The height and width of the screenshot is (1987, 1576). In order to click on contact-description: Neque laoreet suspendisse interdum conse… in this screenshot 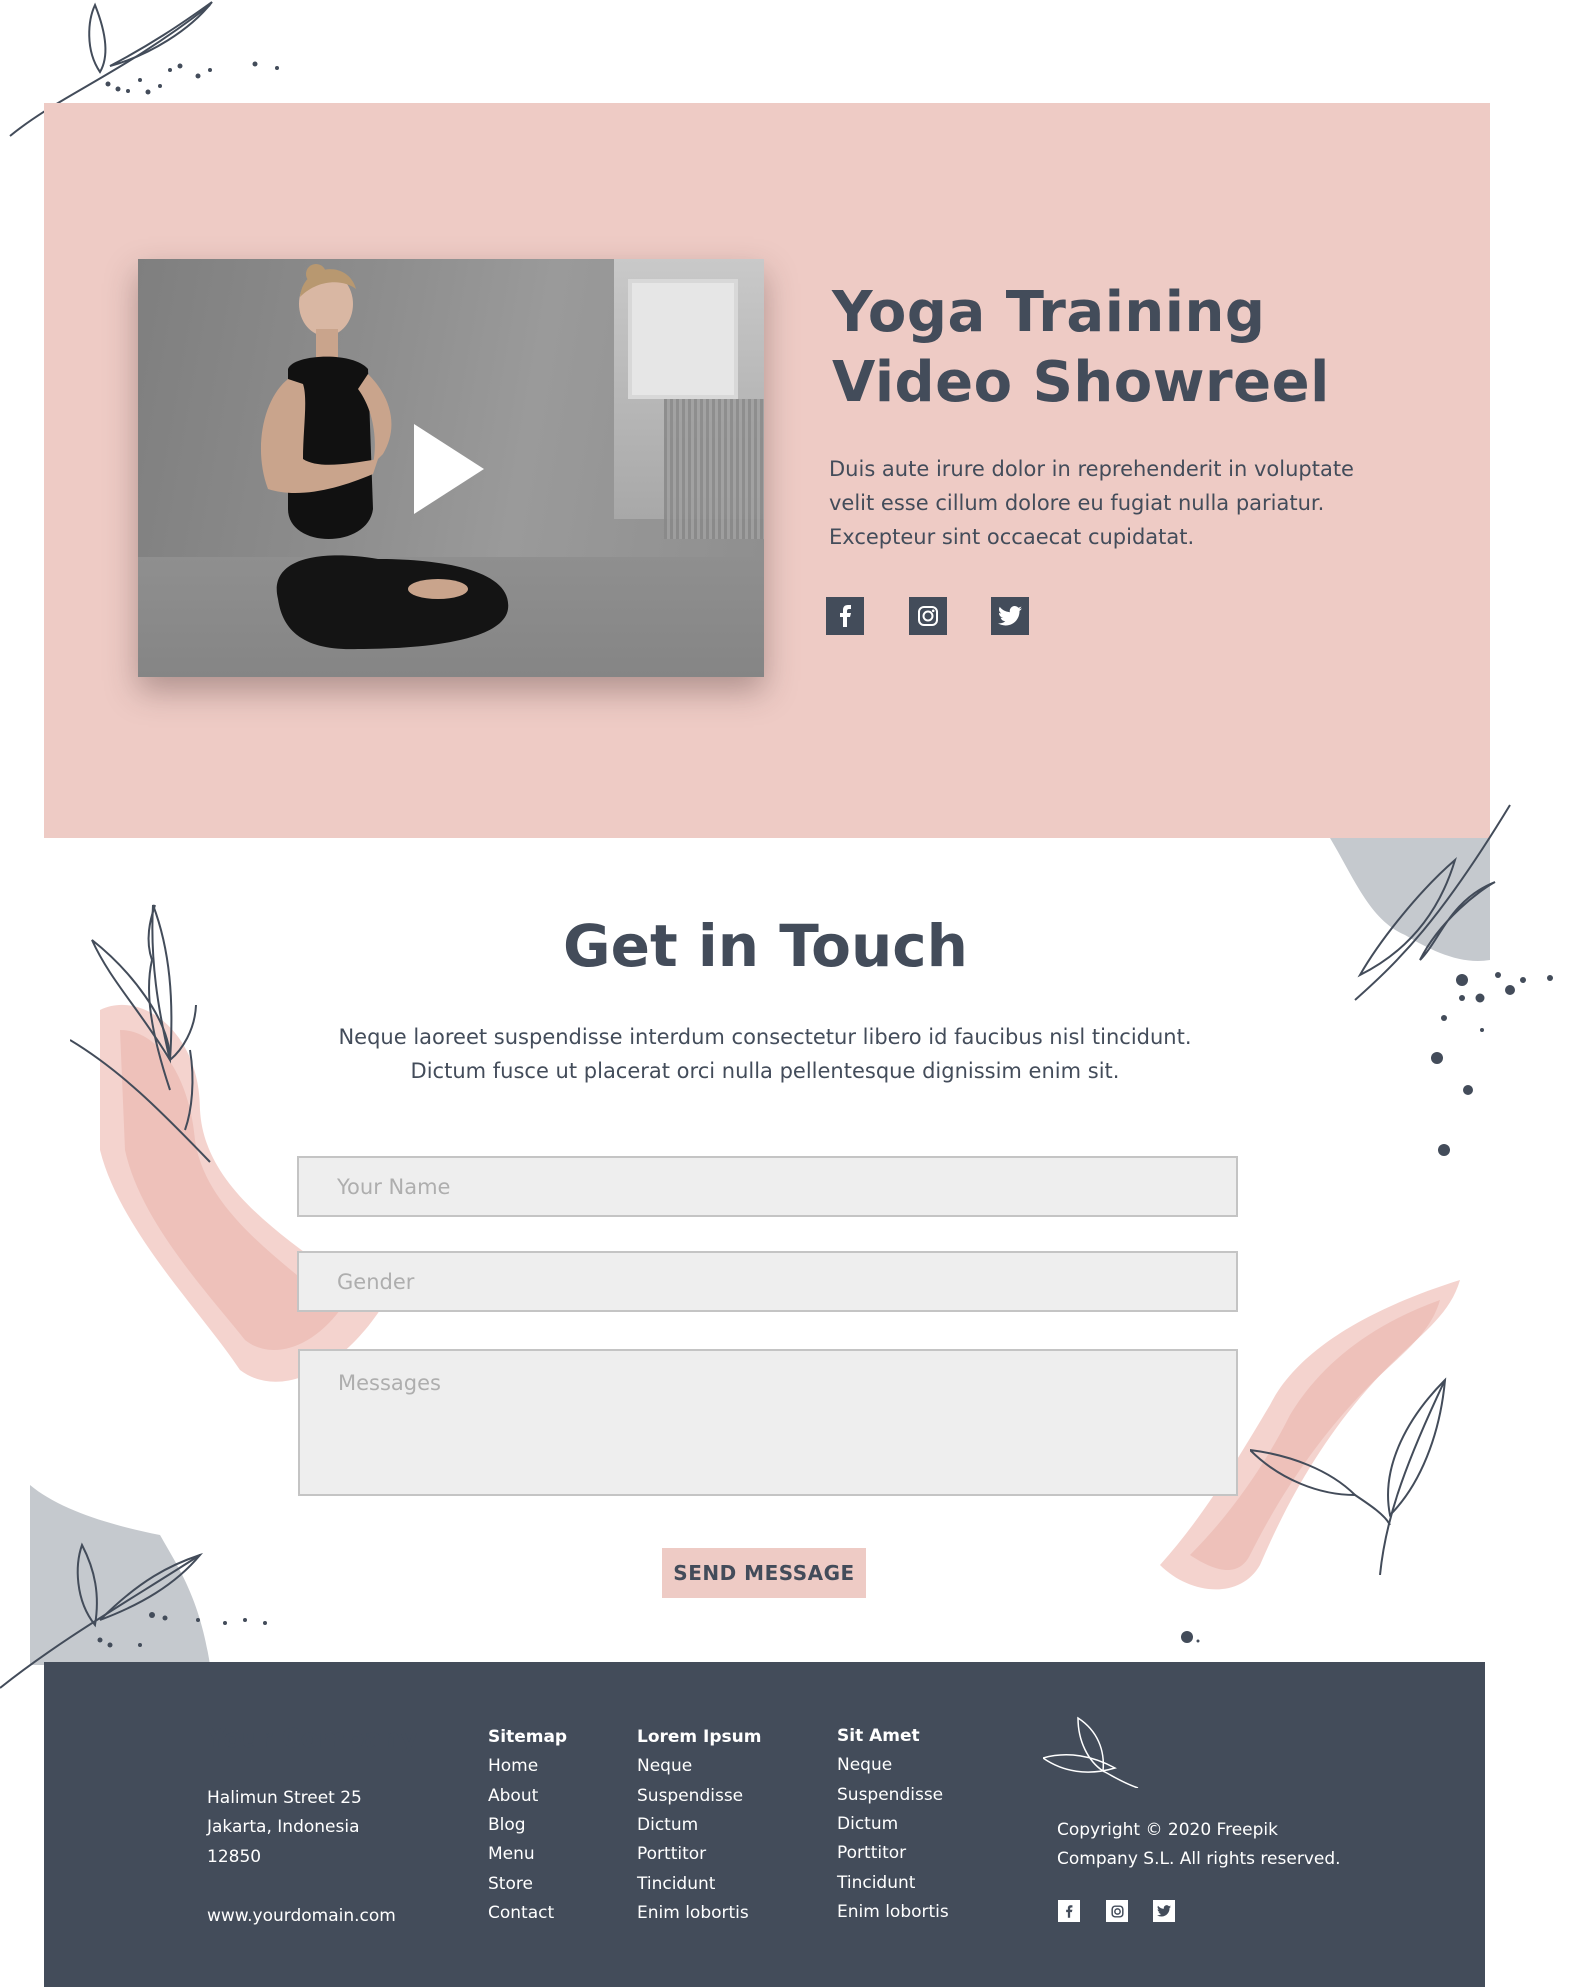, I will do `click(765, 1054)`.